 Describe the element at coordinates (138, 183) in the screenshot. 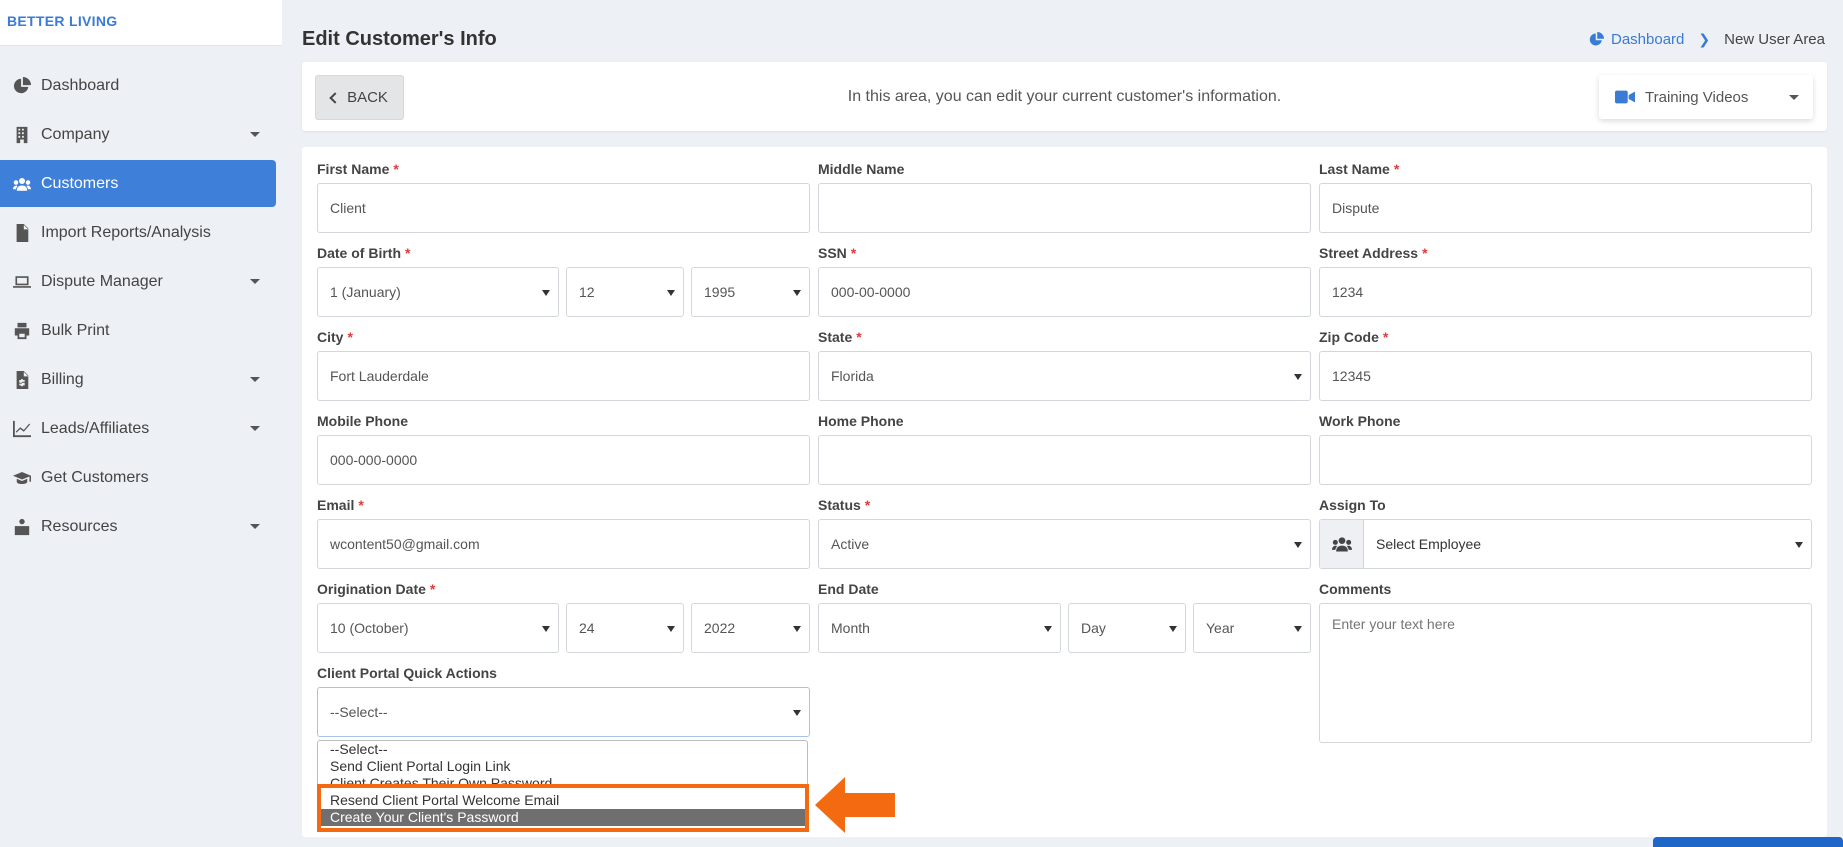

I see `sidebar-item-customers: Customers` at that location.